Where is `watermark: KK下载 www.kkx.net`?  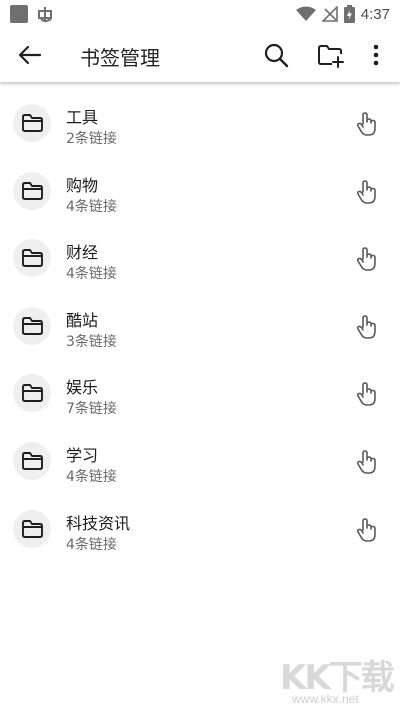 watermark: KK下载 www.kkx.net is located at coordinates (338, 680).